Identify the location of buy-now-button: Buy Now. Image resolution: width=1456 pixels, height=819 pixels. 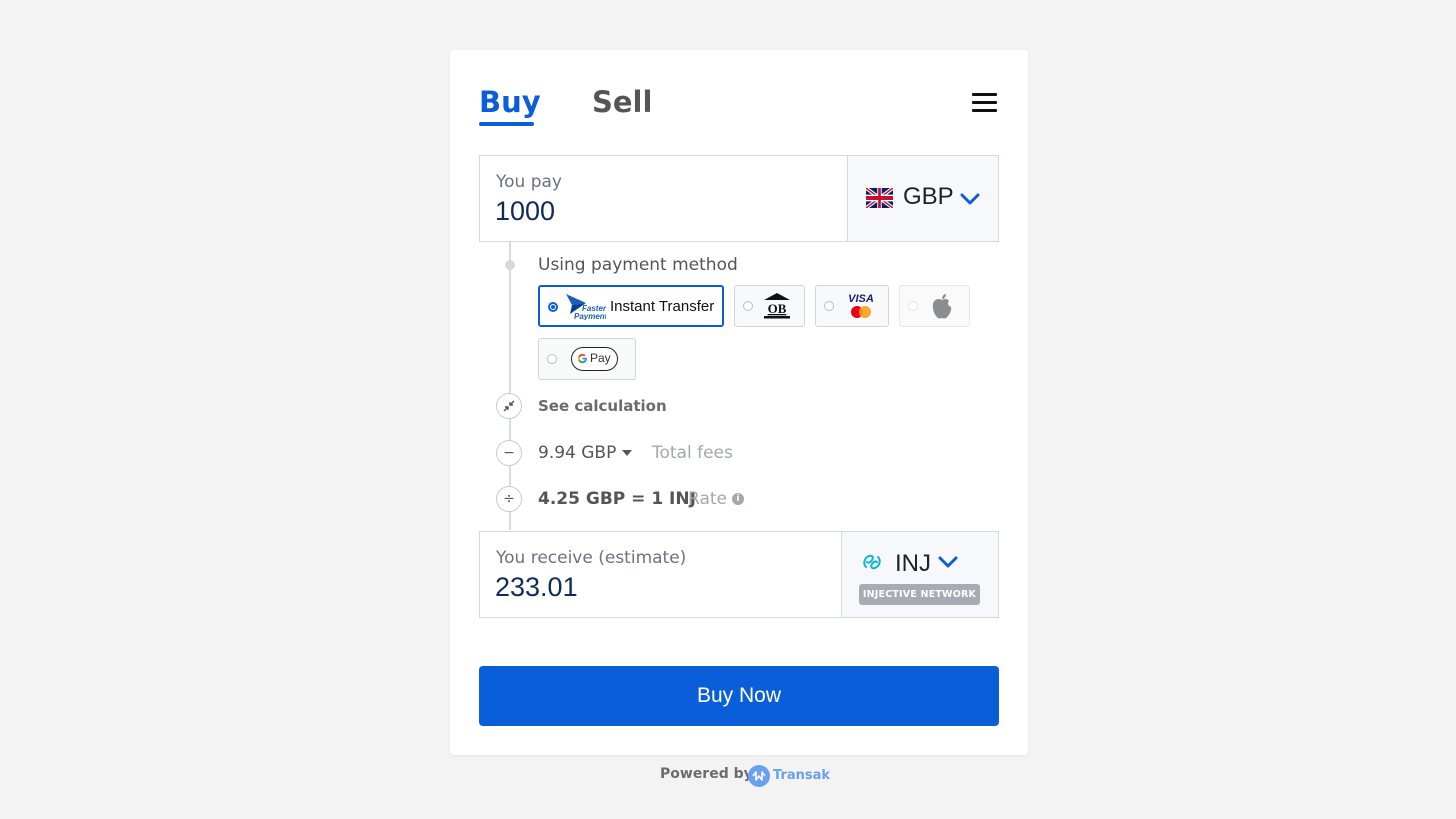
(739, 696).